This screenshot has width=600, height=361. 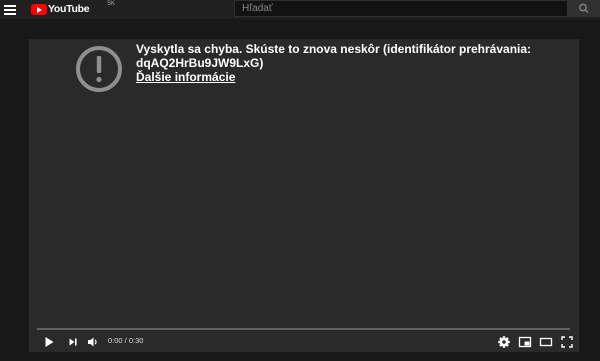 I want to click on exclamation-circle-icon, so click(x=99, y=69).